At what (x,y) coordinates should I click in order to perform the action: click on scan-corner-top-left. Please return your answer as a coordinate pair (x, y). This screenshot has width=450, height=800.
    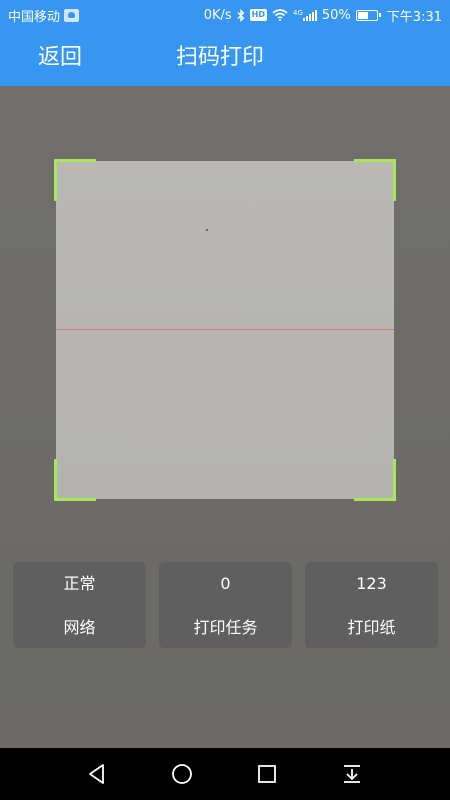
    Looking at the image, I should click on (75, 180).